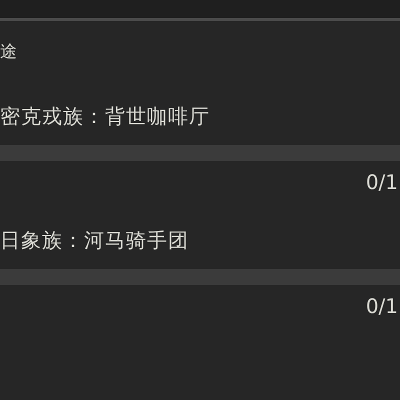 The width and height of the screenshot is (400, 400). What do you see at coordinates (9, 52) in the screenshot?
I see `section-heading: 途` at bounding box center [9, 52].